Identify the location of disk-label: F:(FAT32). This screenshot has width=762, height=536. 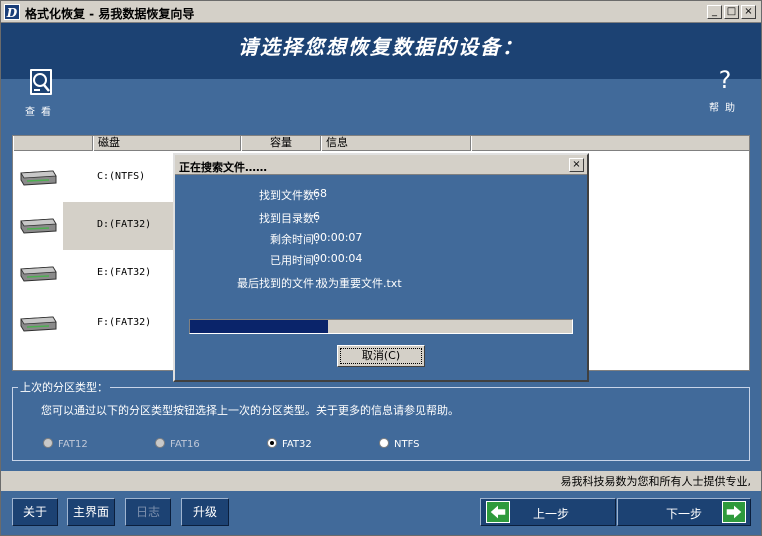
(124, 322).